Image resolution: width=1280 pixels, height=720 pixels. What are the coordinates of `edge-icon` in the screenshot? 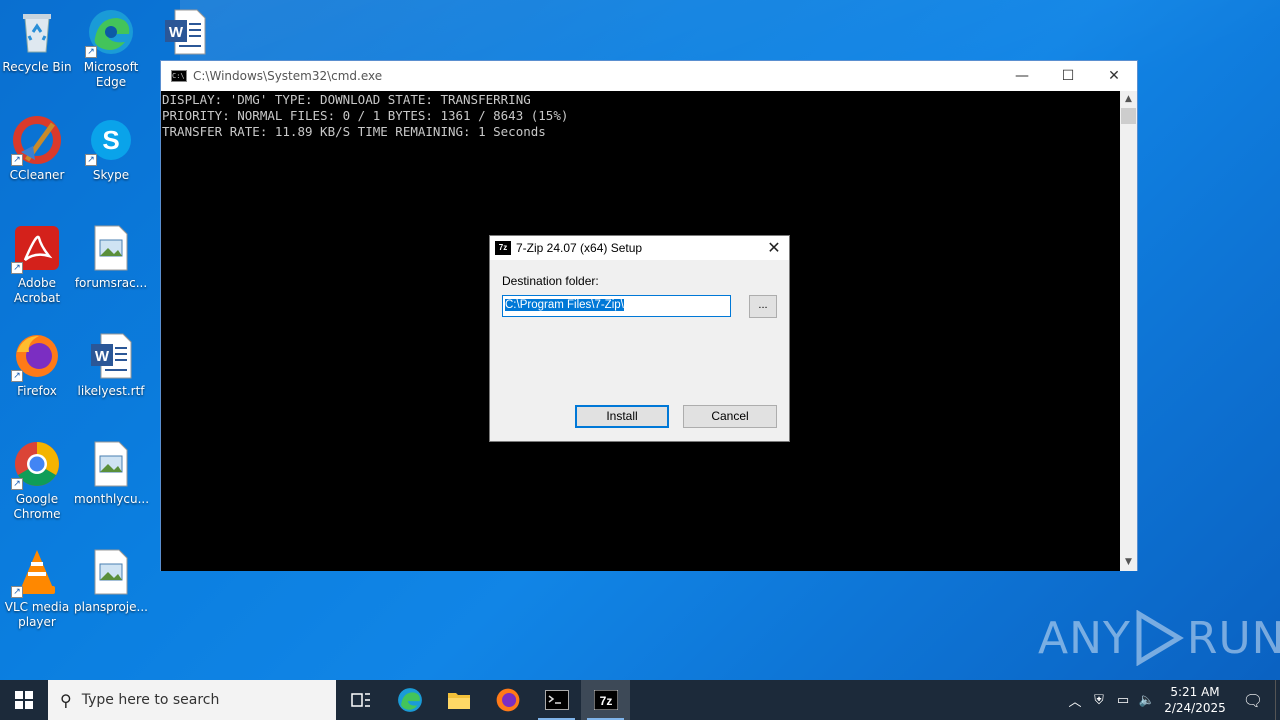 It's located at (409, 700).